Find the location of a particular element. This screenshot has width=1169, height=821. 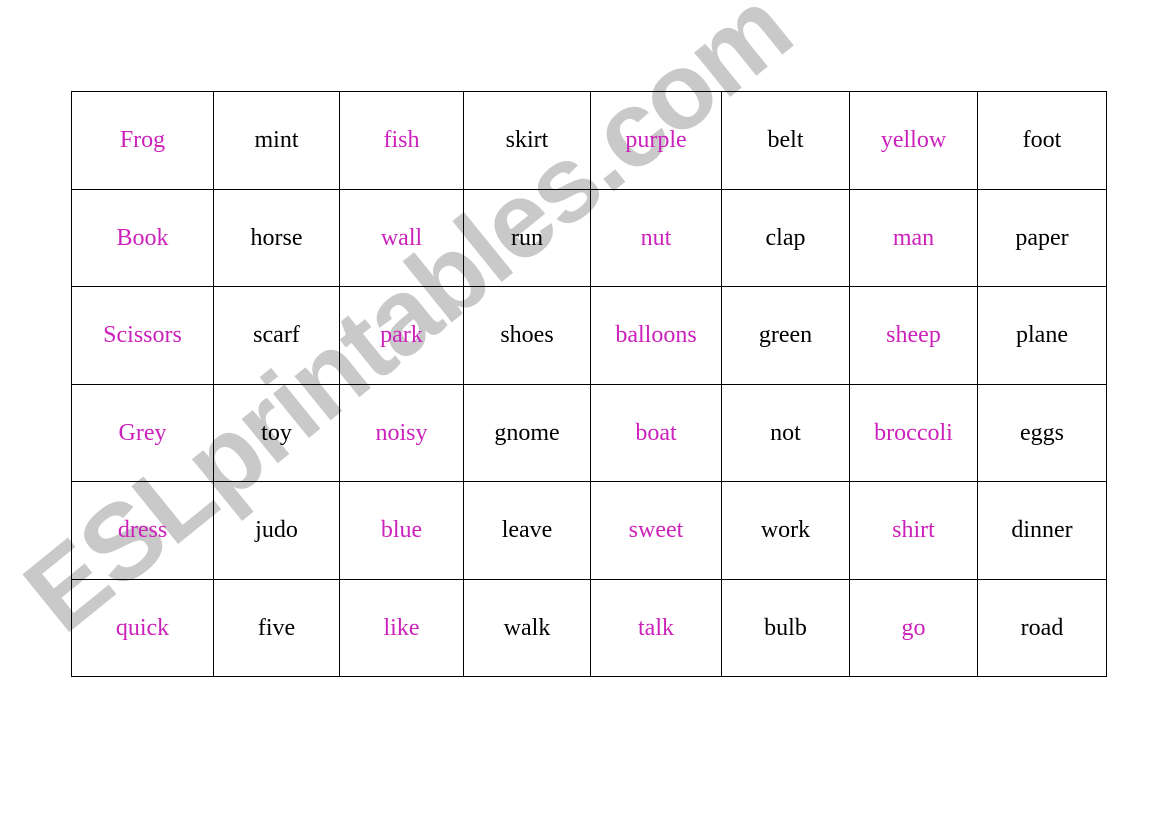

word-label: sheep is located at coordinates (913, 335).